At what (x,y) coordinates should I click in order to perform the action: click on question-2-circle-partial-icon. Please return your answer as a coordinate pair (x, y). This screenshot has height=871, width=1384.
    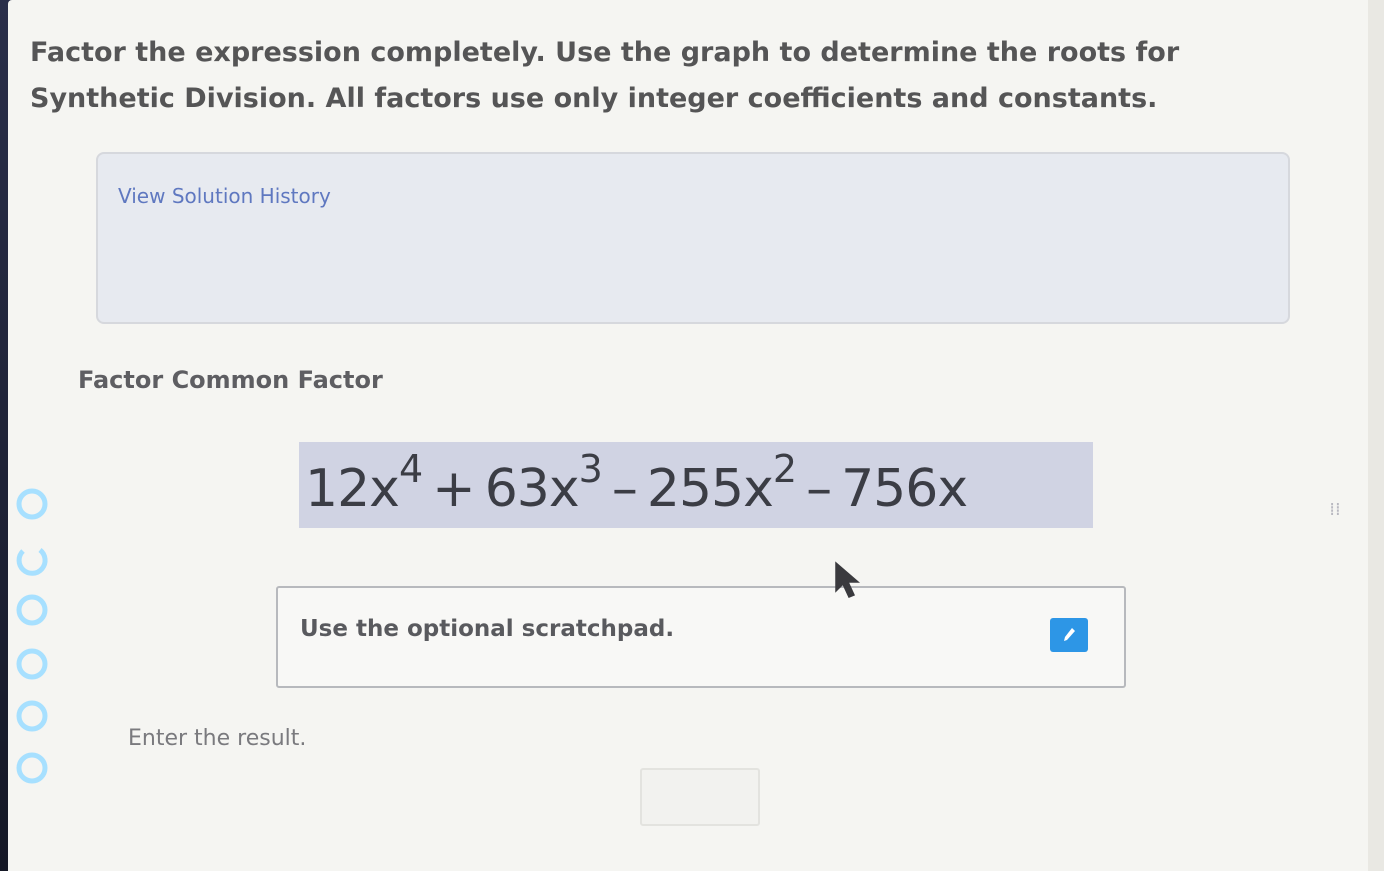
    Looking at the image, I should click on (32, 560).